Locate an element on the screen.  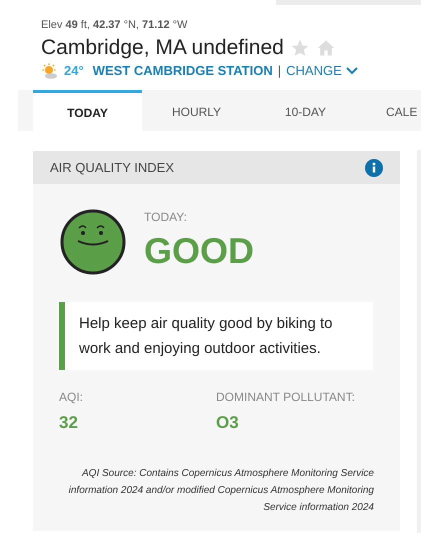
card-title: AIR QUALITY INDEX is located at coordinates (112, 167).